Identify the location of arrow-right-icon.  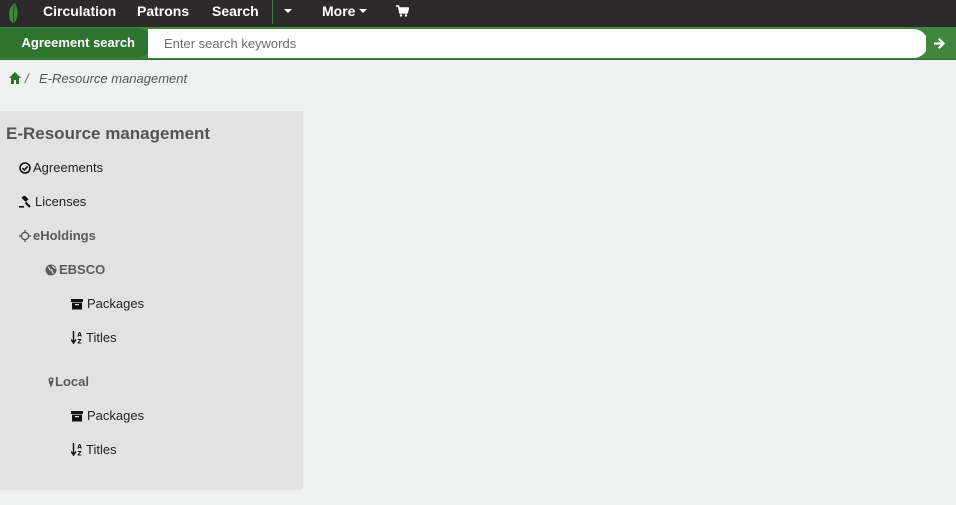
(940, 43).